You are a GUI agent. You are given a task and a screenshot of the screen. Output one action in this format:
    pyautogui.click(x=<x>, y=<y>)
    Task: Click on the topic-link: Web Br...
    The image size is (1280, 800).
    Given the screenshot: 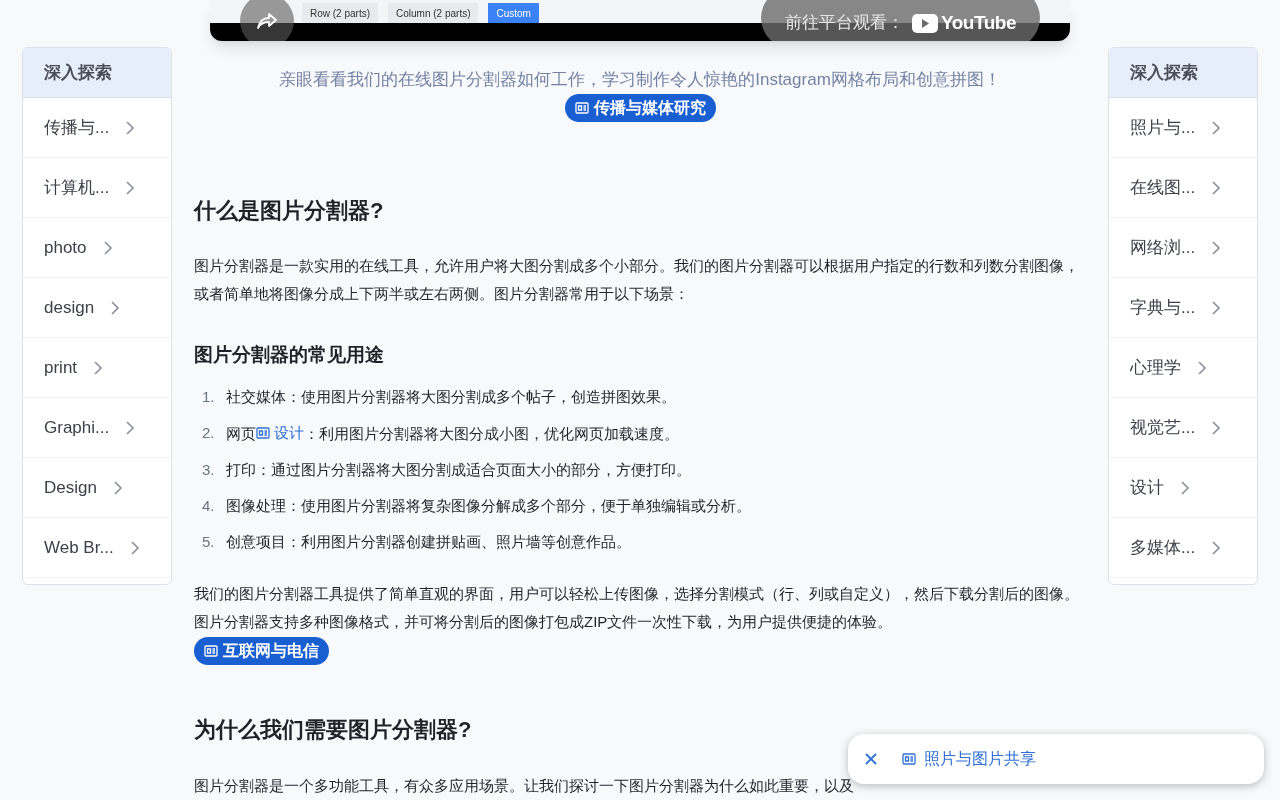 What is the action you would take?
    pyautogui.click(x=97, y=548)
    